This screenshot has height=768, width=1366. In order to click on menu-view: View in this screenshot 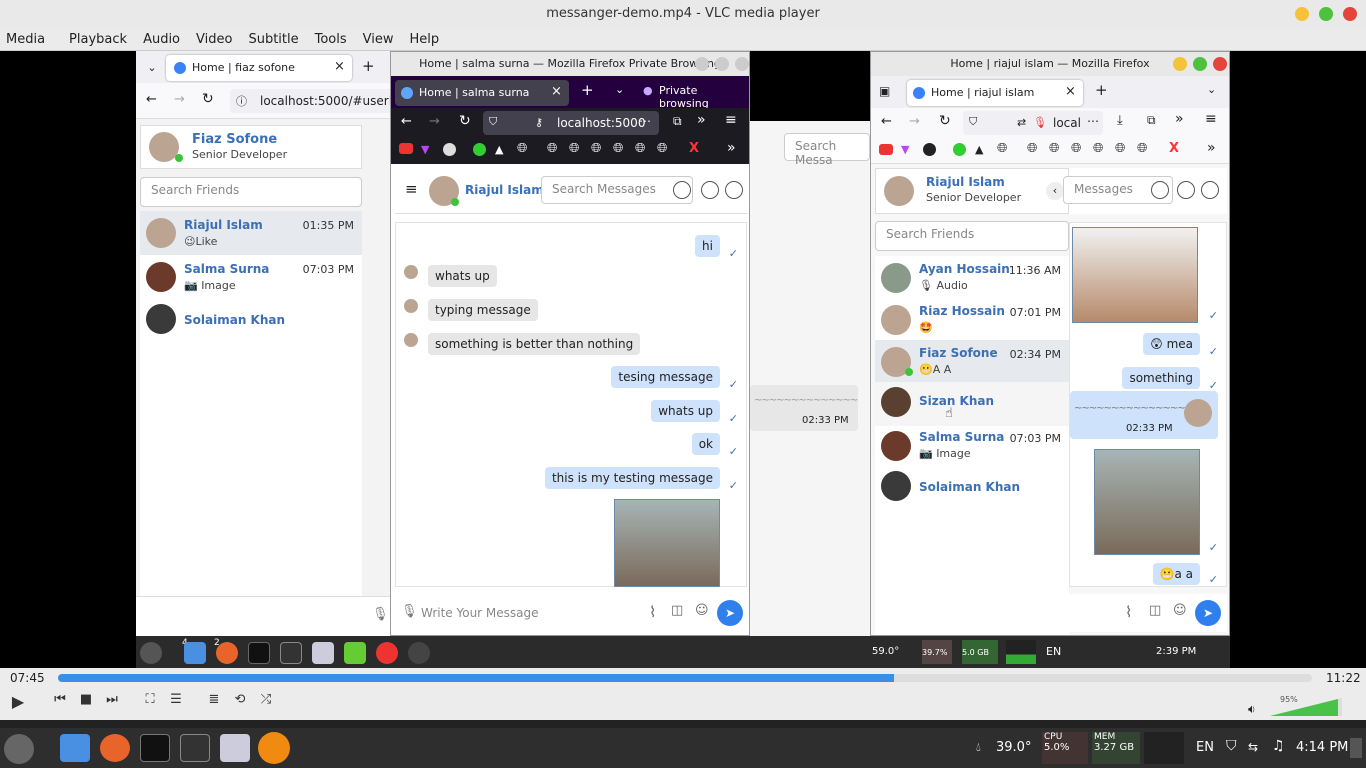, I will do `click(378, 37)`.